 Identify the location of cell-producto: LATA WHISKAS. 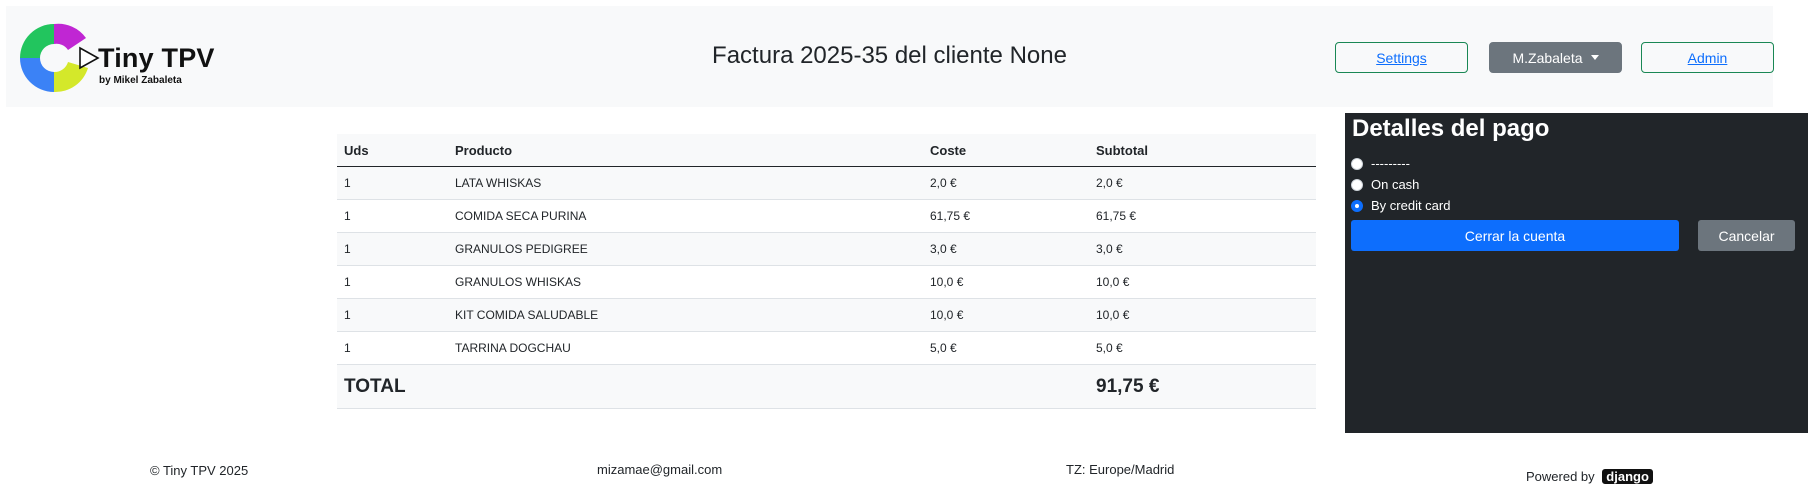
(685, 183).